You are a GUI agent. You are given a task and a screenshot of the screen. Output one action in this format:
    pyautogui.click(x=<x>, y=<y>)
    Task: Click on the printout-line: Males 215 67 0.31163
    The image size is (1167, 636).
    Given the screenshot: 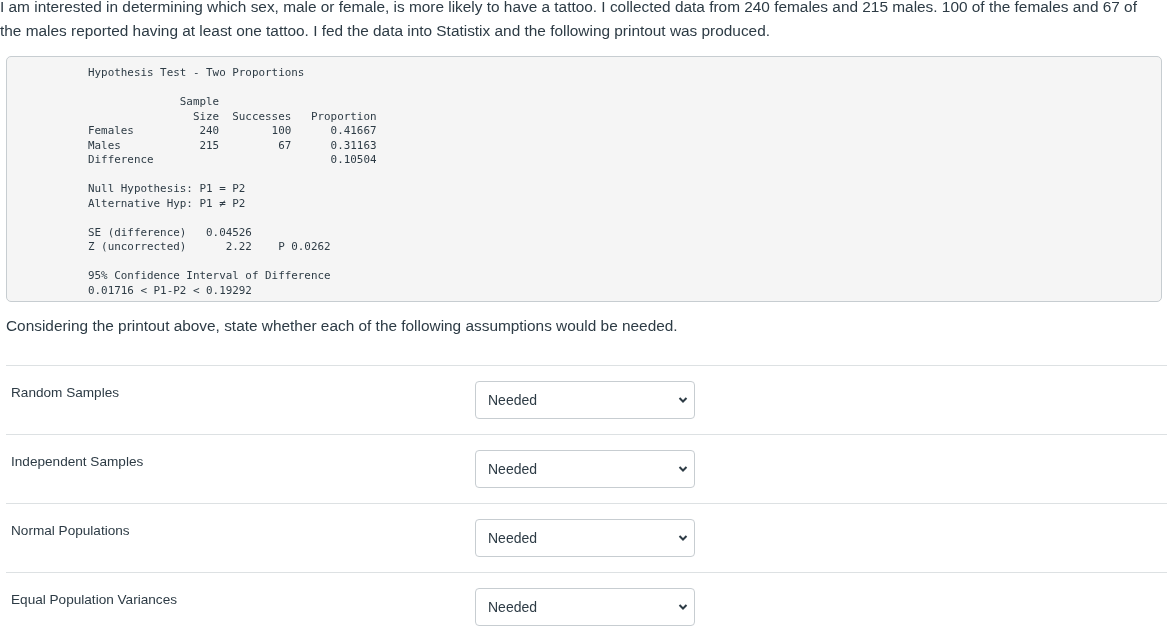 What is the action you would take?
    pyautogui.click(x=232, y=145)
    